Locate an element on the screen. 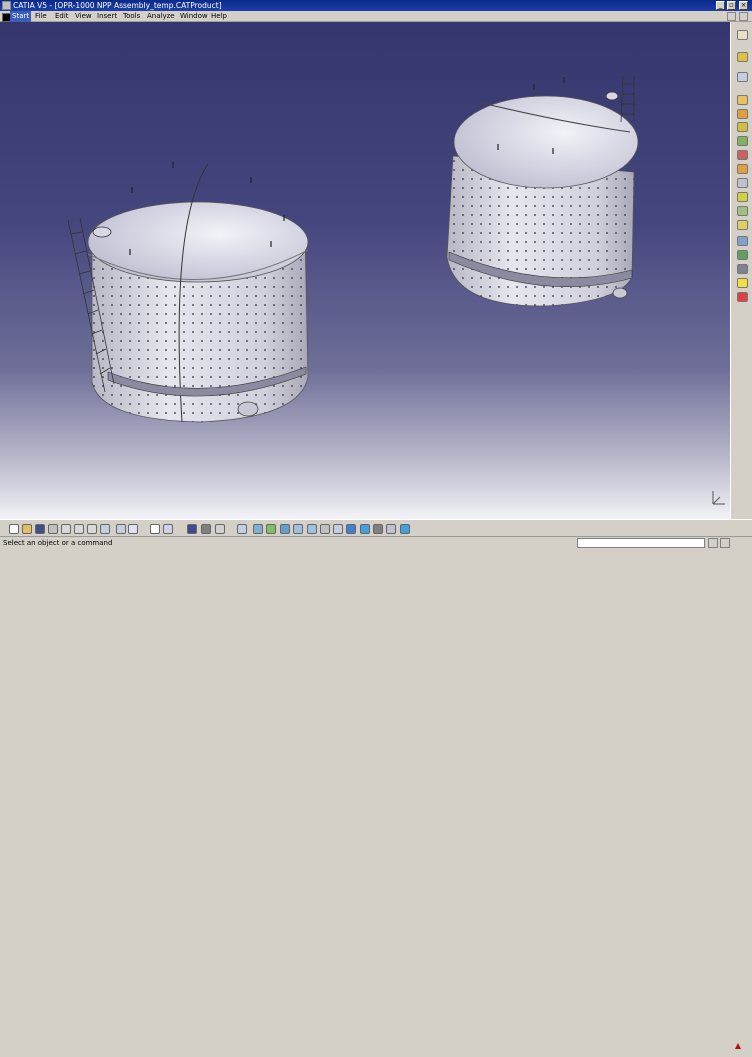 This screenshot has width=752, height=1057. undo-icon is located at coordinates (105, 529).